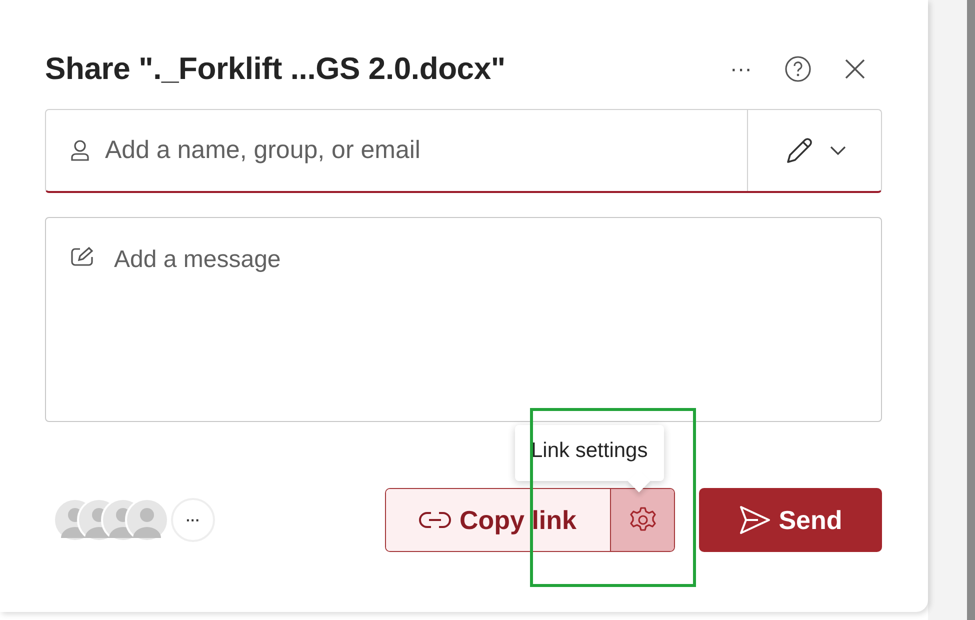  What do you see at coordinates (790, 520) in the screenshot?
I see `send-button: Send` at bounding box center [790, 520].